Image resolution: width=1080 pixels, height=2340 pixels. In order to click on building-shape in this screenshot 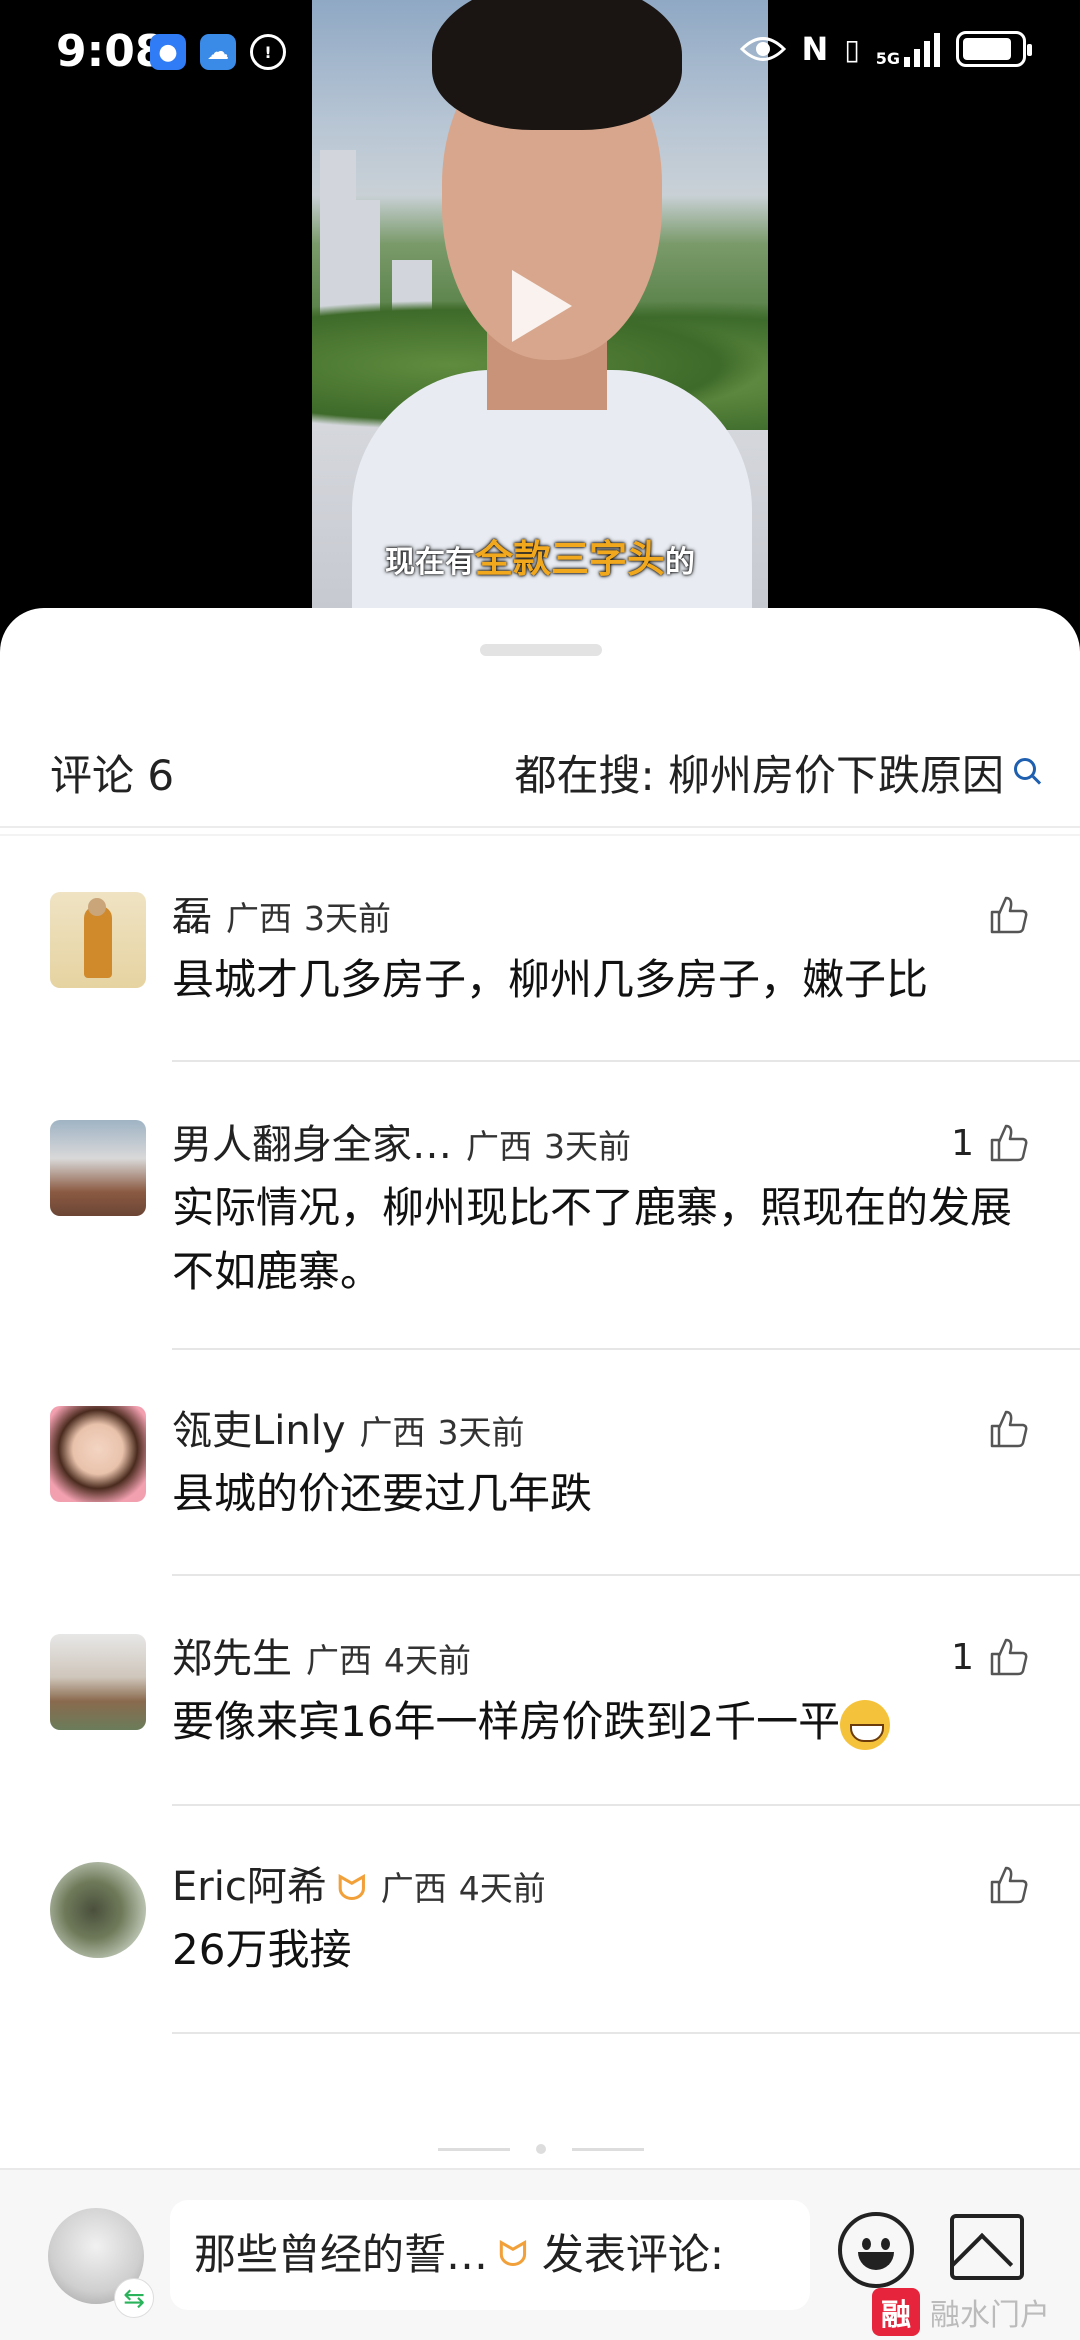, I will do `click(338, 235)`.